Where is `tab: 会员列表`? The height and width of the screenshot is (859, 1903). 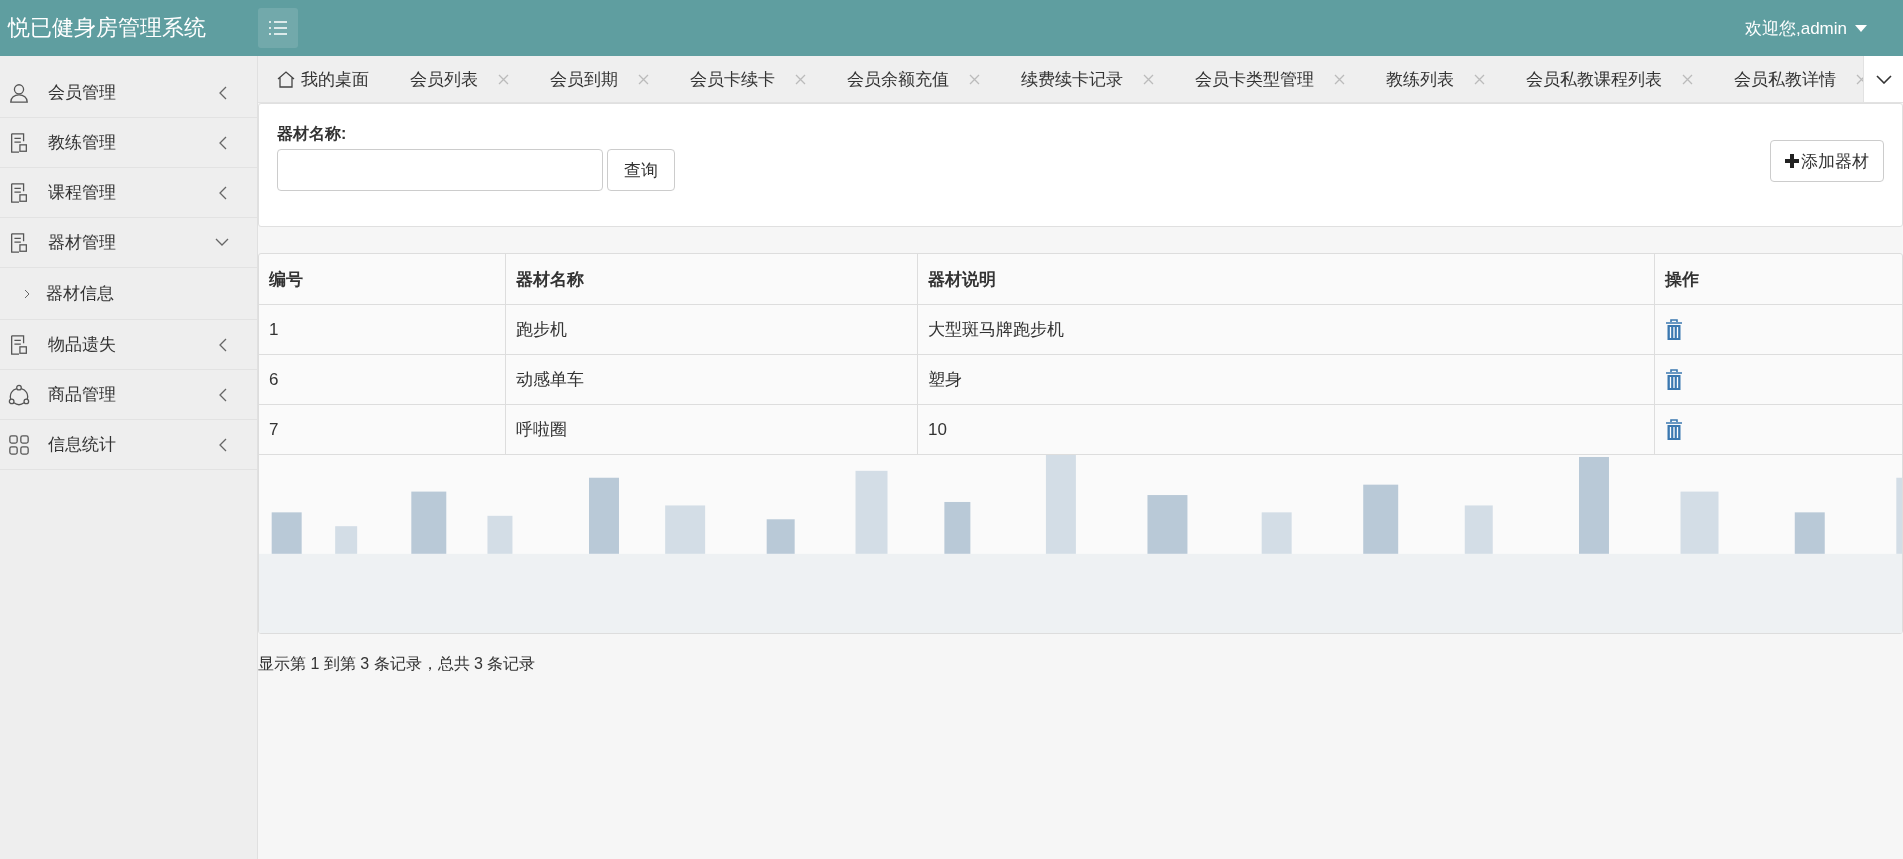 tab: 会员列表 is located at coordinates (461, 79).